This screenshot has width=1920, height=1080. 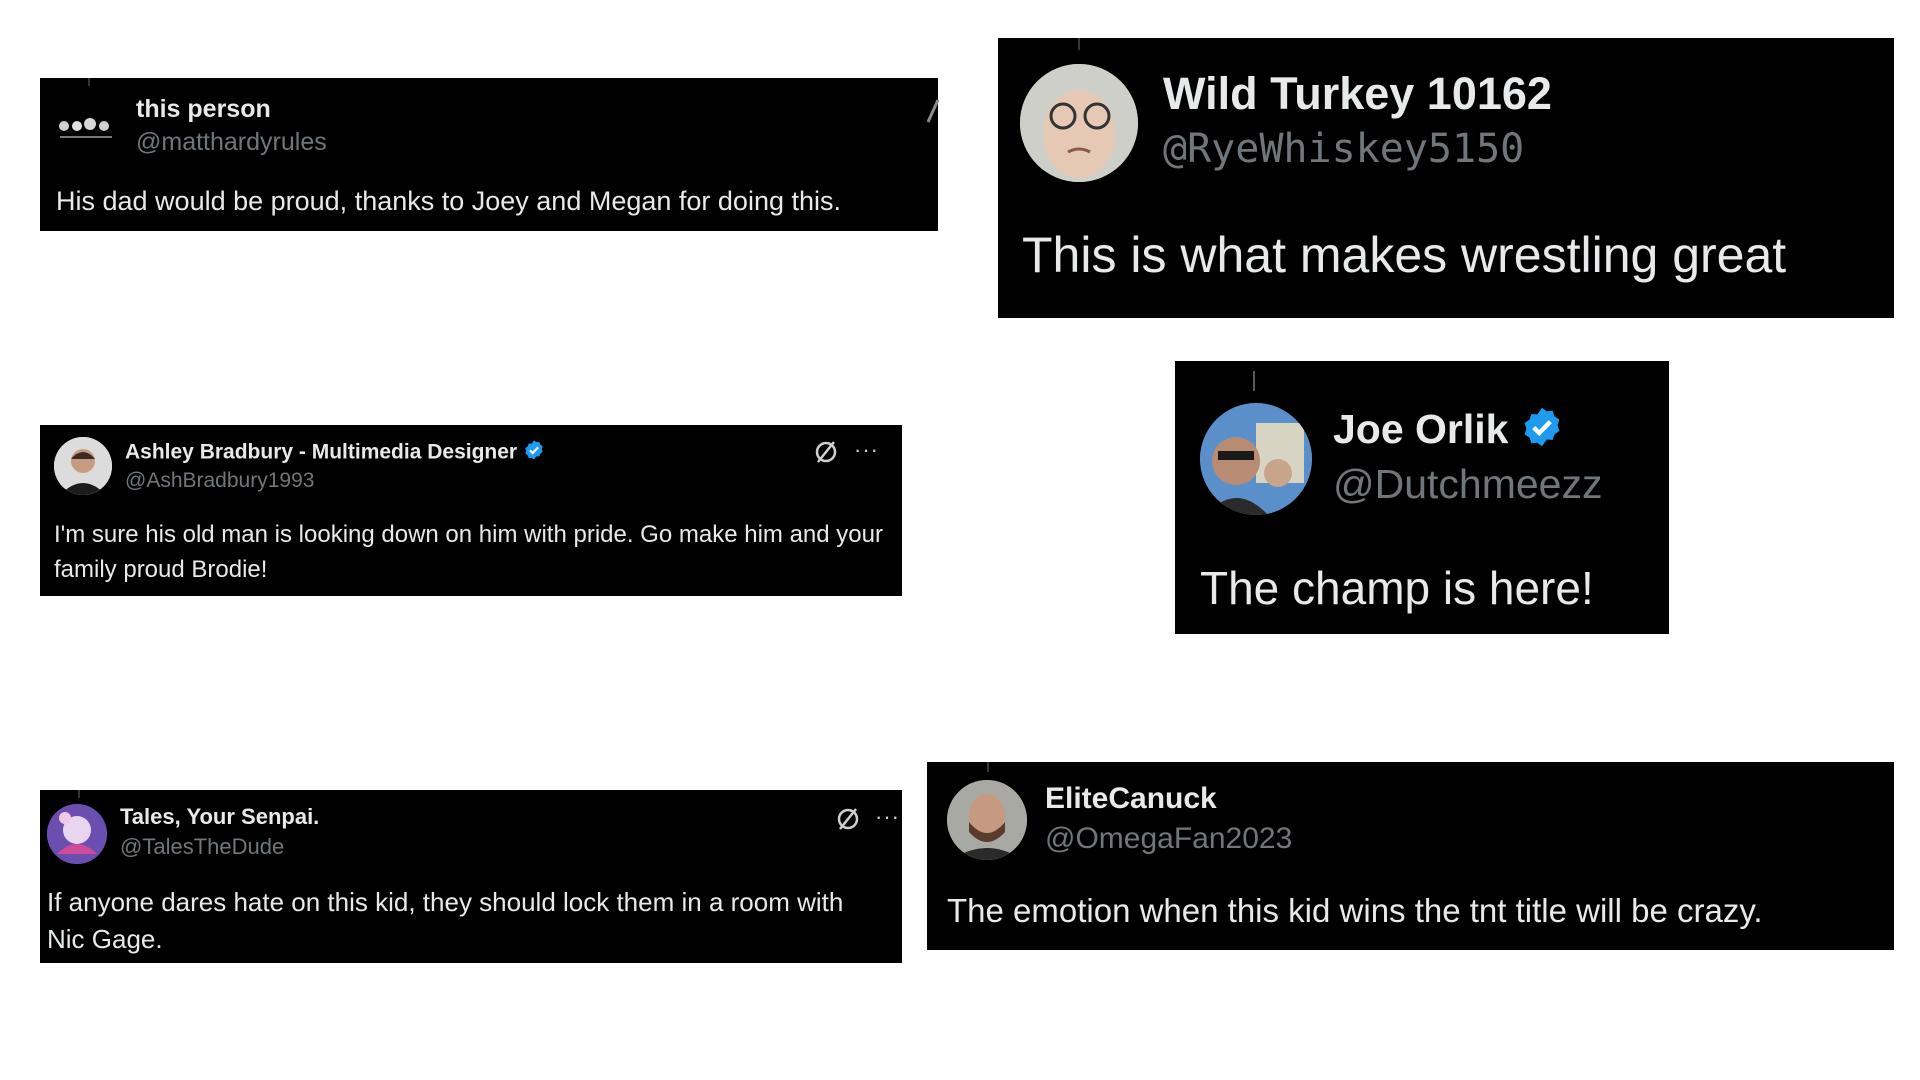 What do you see at coordinates (203, 109) in the screenshot?
I see `display-name: this person` at bounding box center [203, 109].